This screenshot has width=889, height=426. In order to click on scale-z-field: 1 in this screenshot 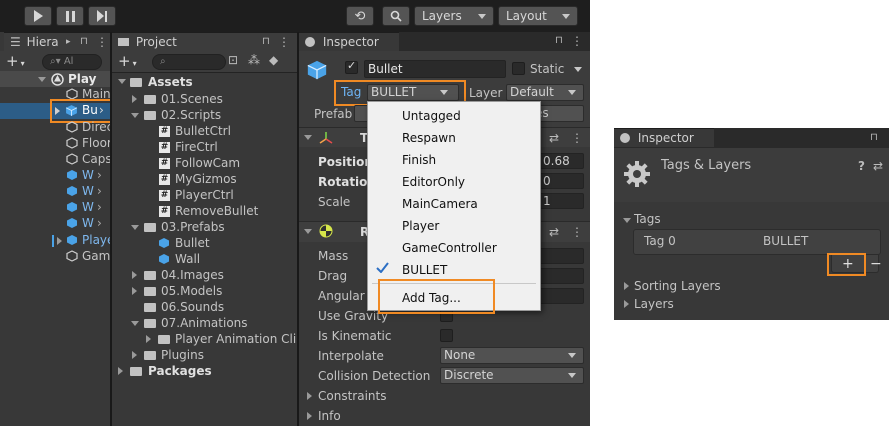, I will do `click(561, 201)`.